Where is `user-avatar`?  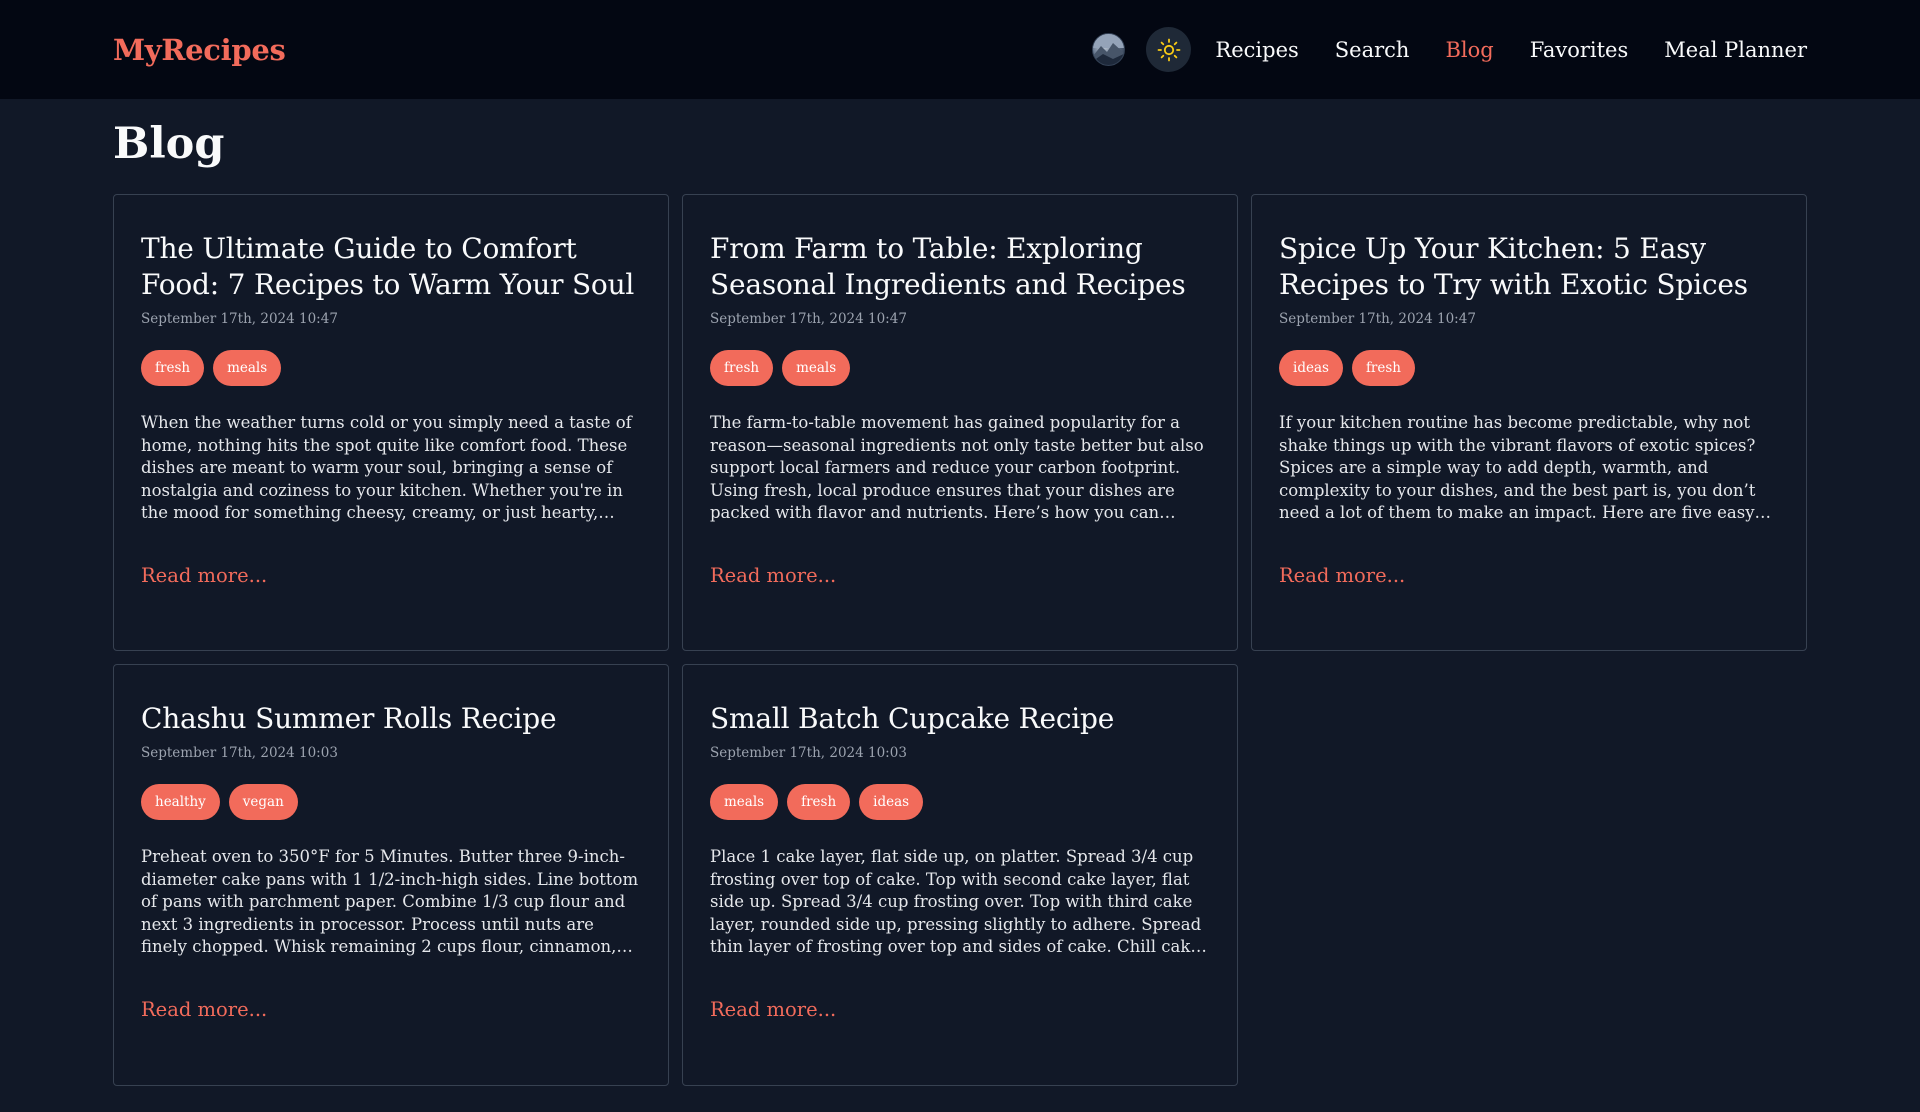
user-avatar is located at coordinates (1109, 49).